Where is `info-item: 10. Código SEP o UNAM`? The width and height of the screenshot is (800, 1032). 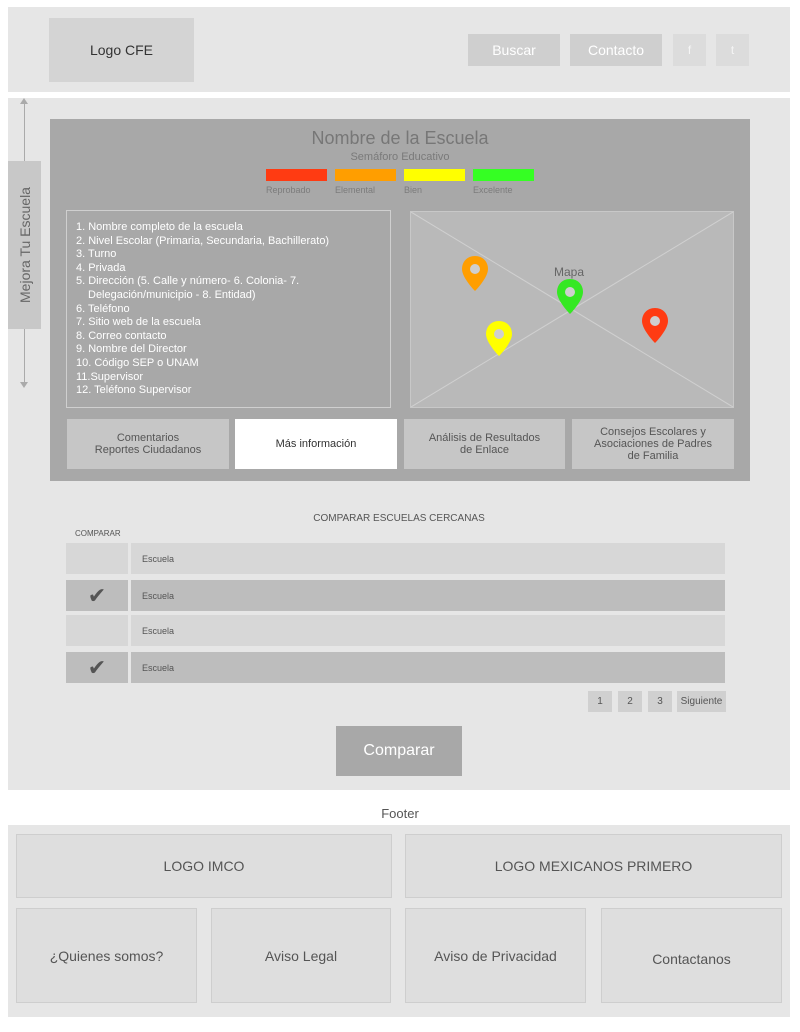 info-item: 10. Código SEP o UNAM is located at coordinates (137, 362).